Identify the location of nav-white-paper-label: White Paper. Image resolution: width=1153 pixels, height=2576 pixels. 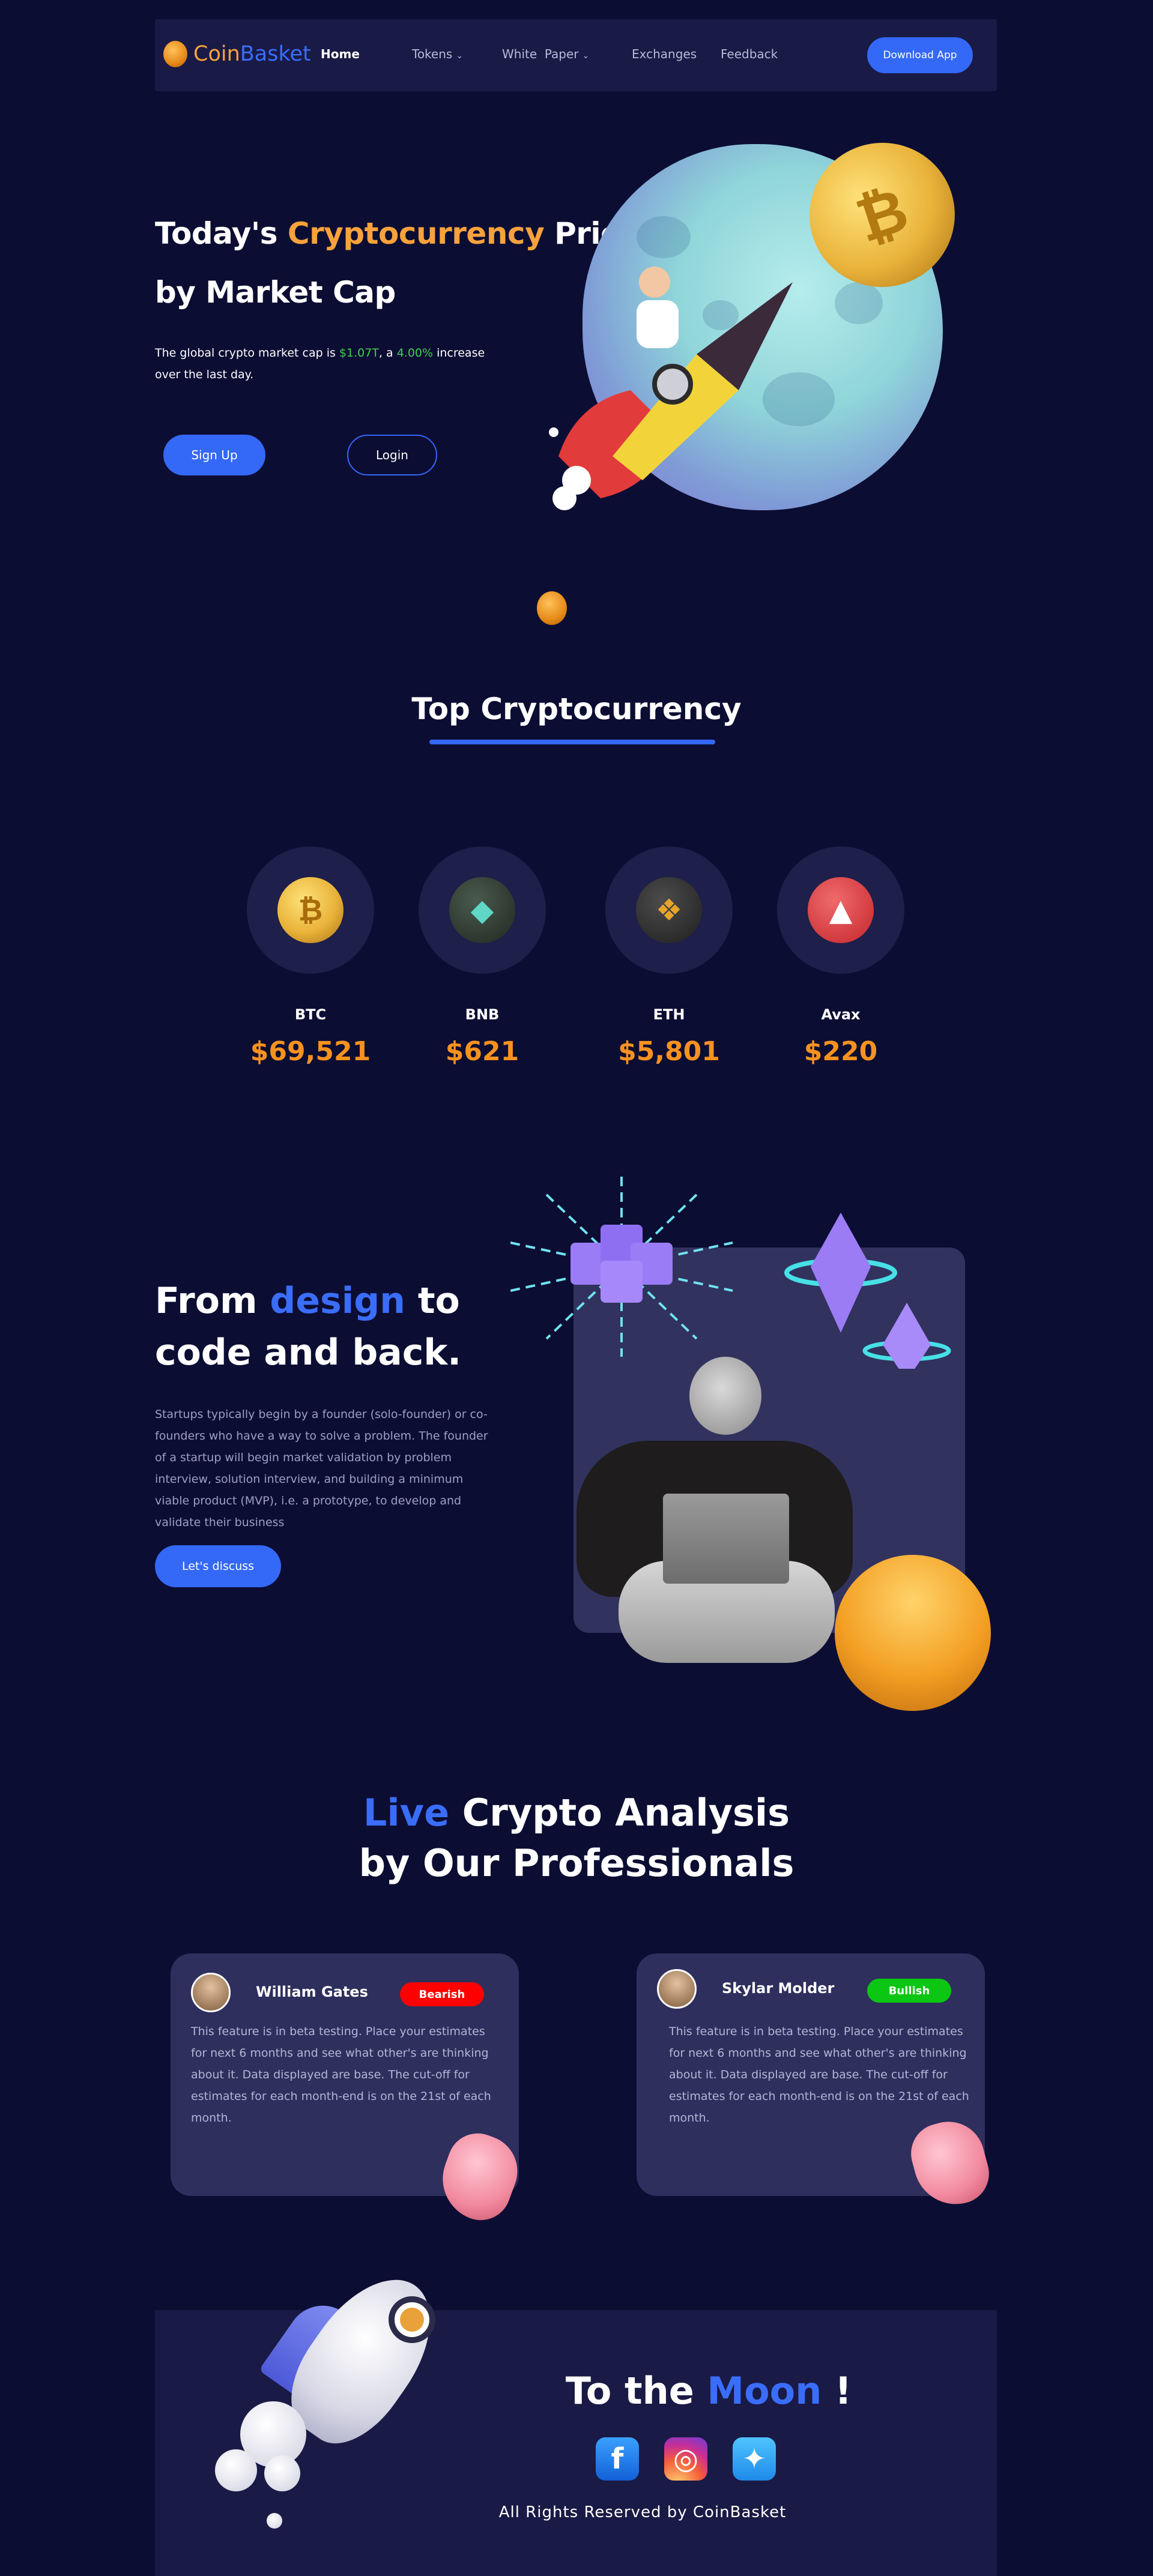
(540, 54).